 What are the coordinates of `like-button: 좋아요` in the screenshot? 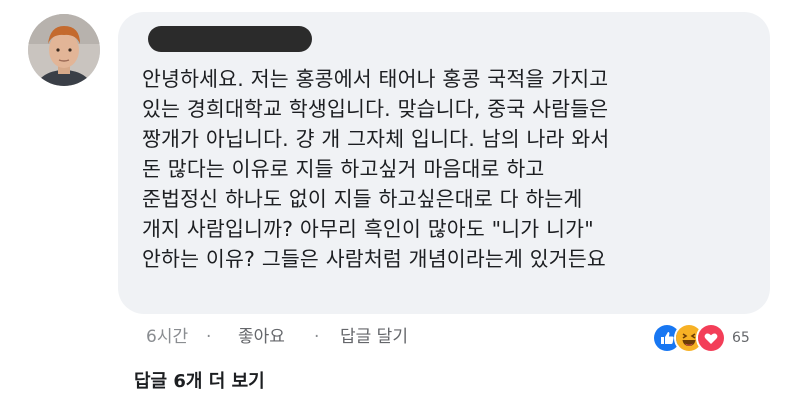 It's located at (261, 337).